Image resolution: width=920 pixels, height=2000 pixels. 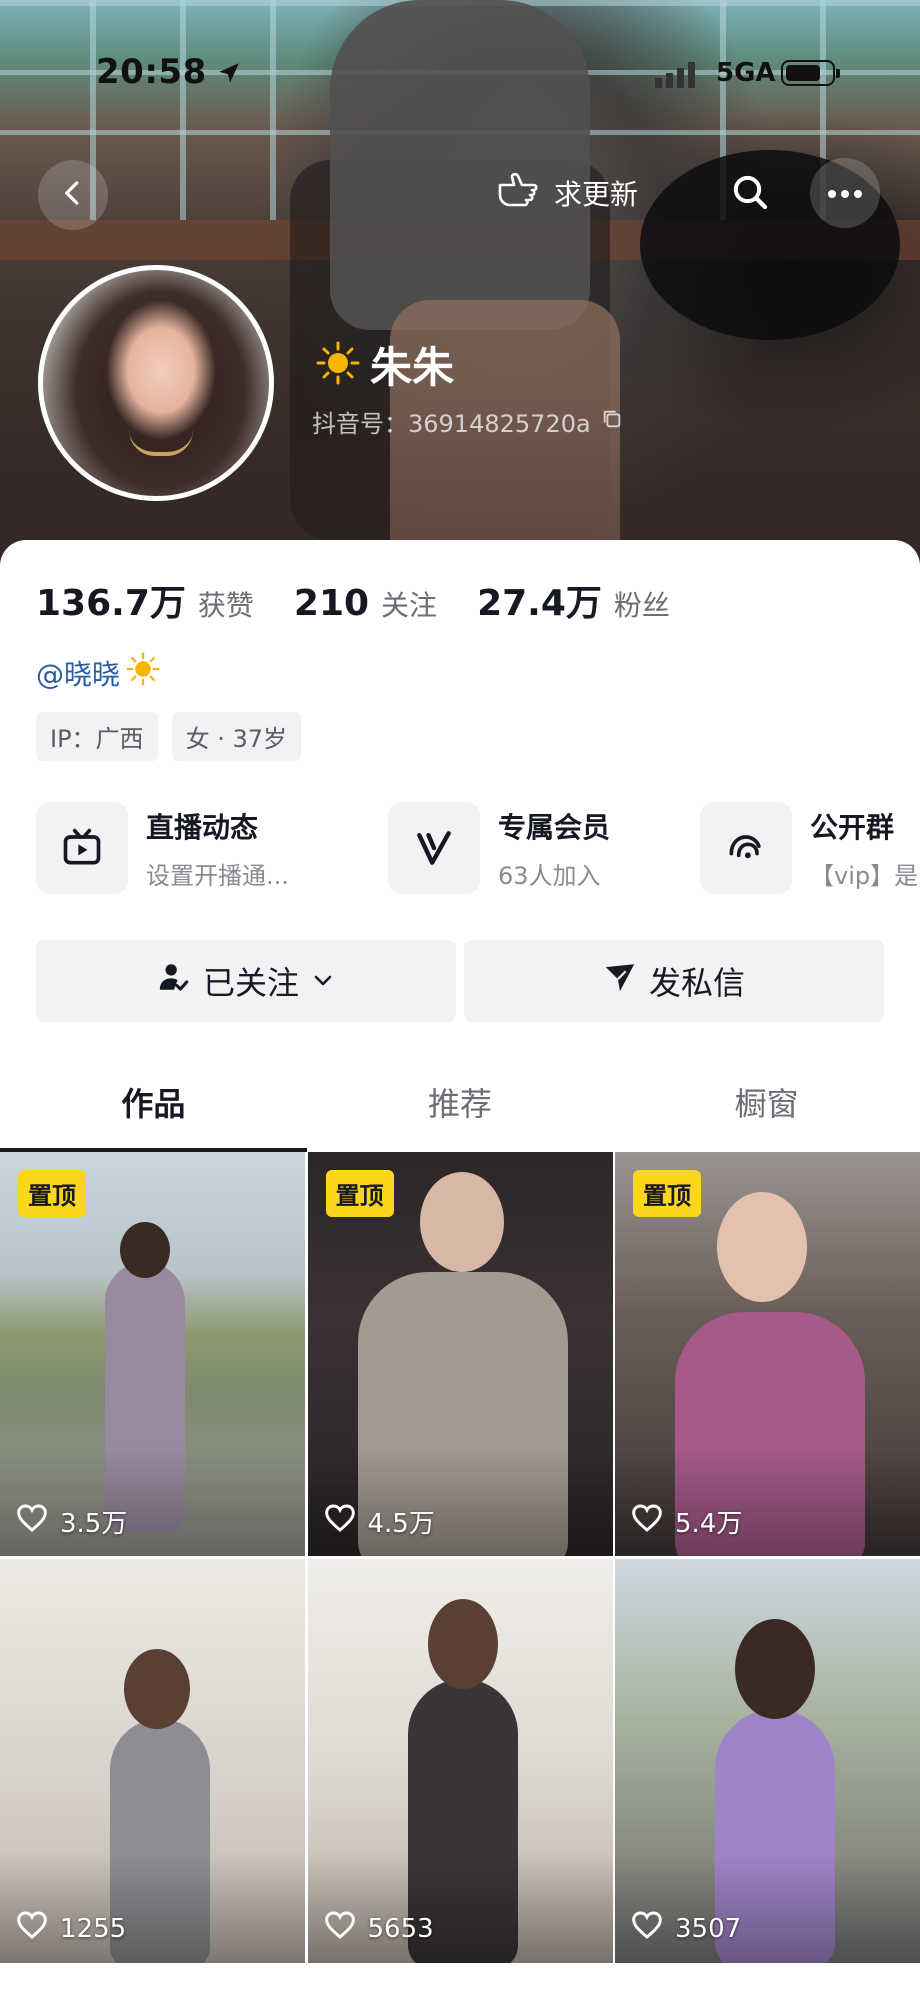 I want to click on chevron-down-icon, so click(x=323, y=981).